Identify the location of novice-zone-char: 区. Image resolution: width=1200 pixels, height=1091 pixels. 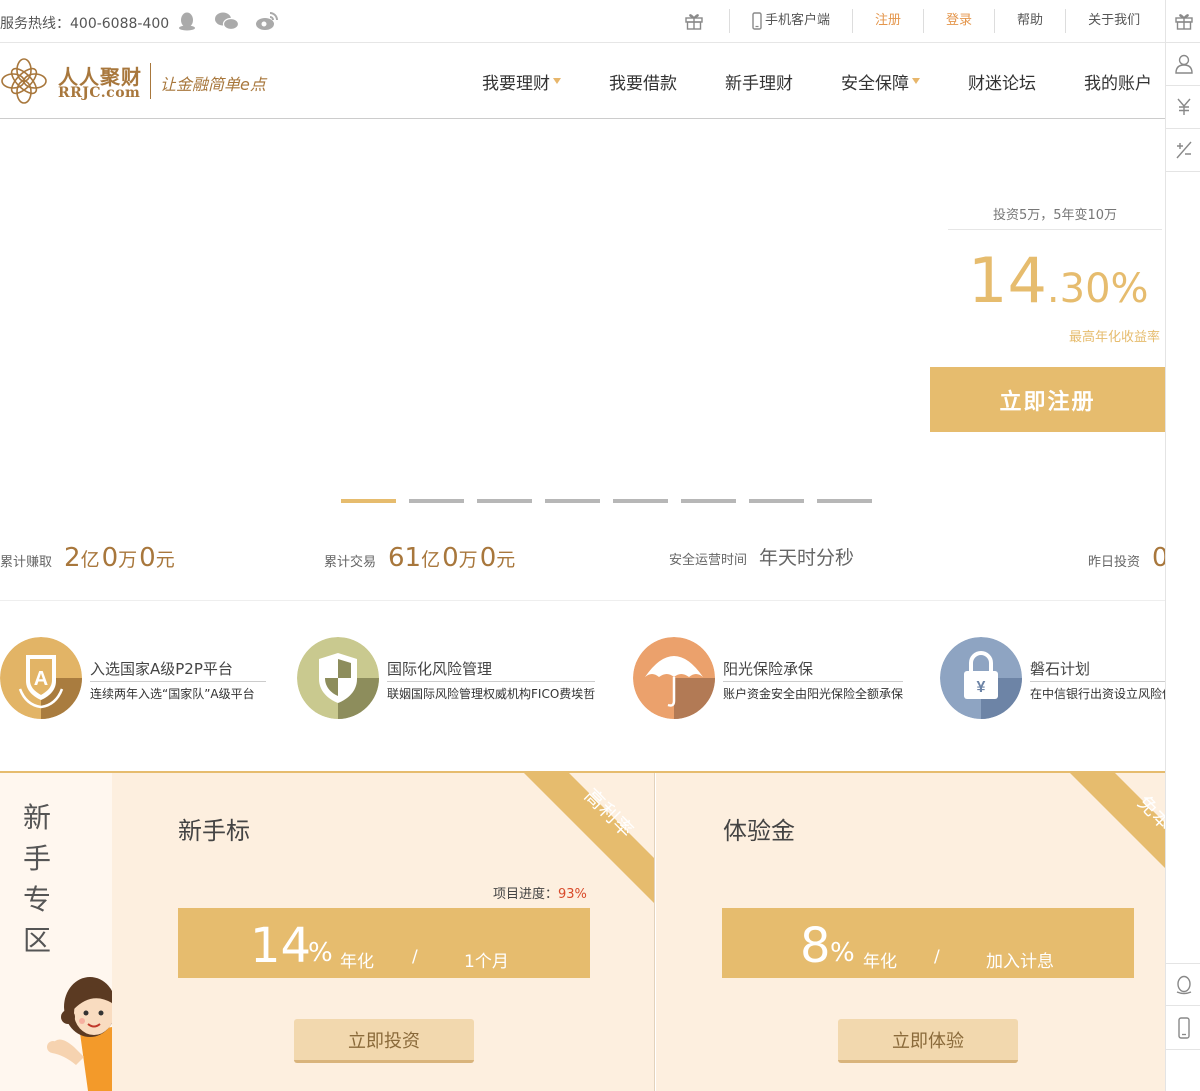
(36, 940).